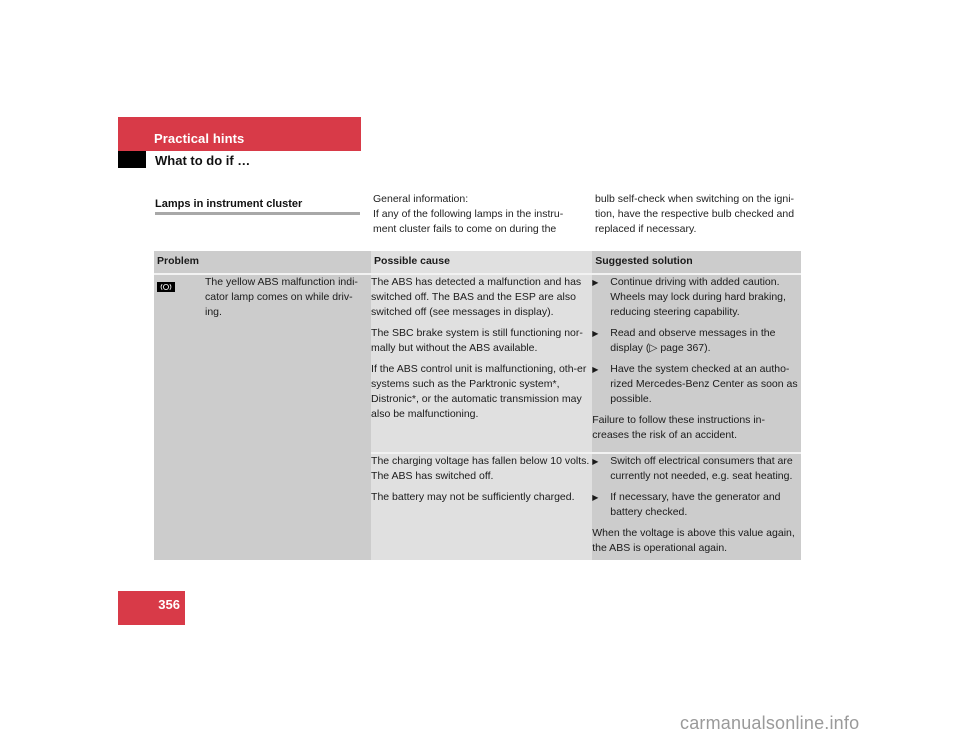  I want to click on chapter-title: Practical hints, so click(199, 138).